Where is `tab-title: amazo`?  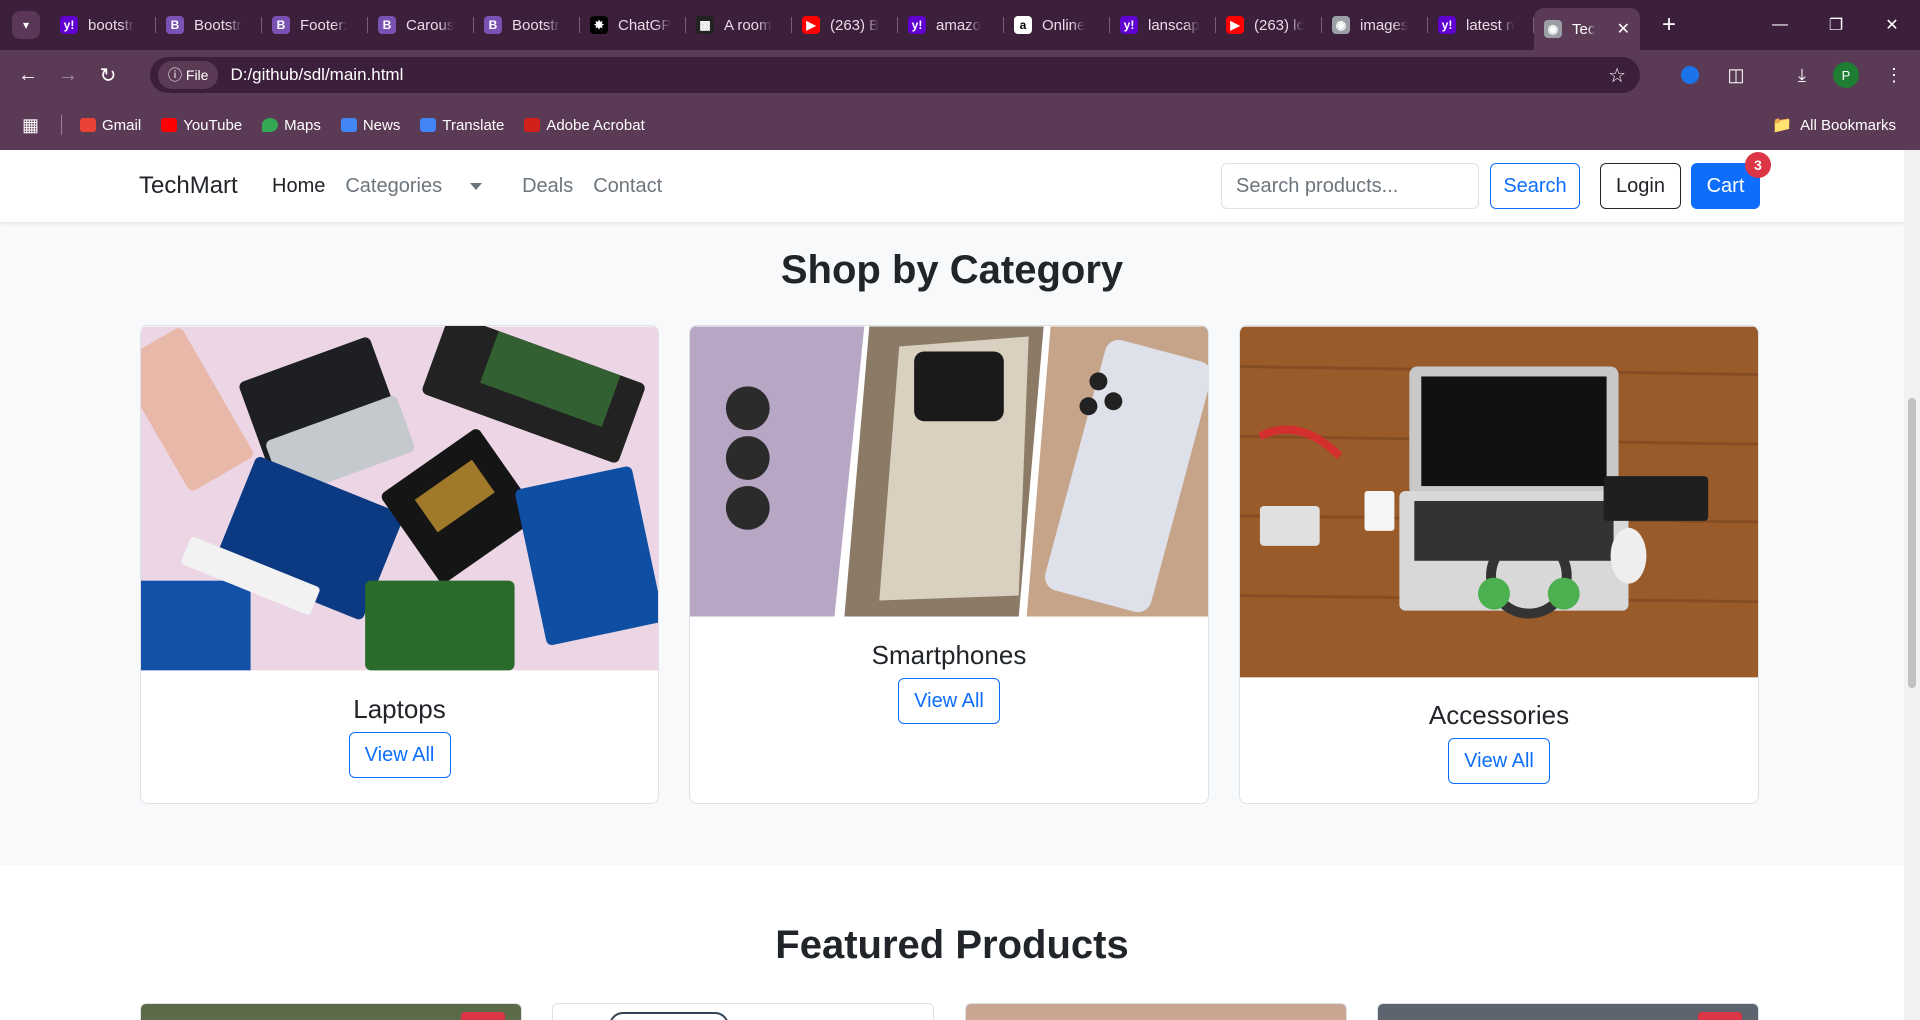 tab-title: amazo is located at coordinates (959, 25).